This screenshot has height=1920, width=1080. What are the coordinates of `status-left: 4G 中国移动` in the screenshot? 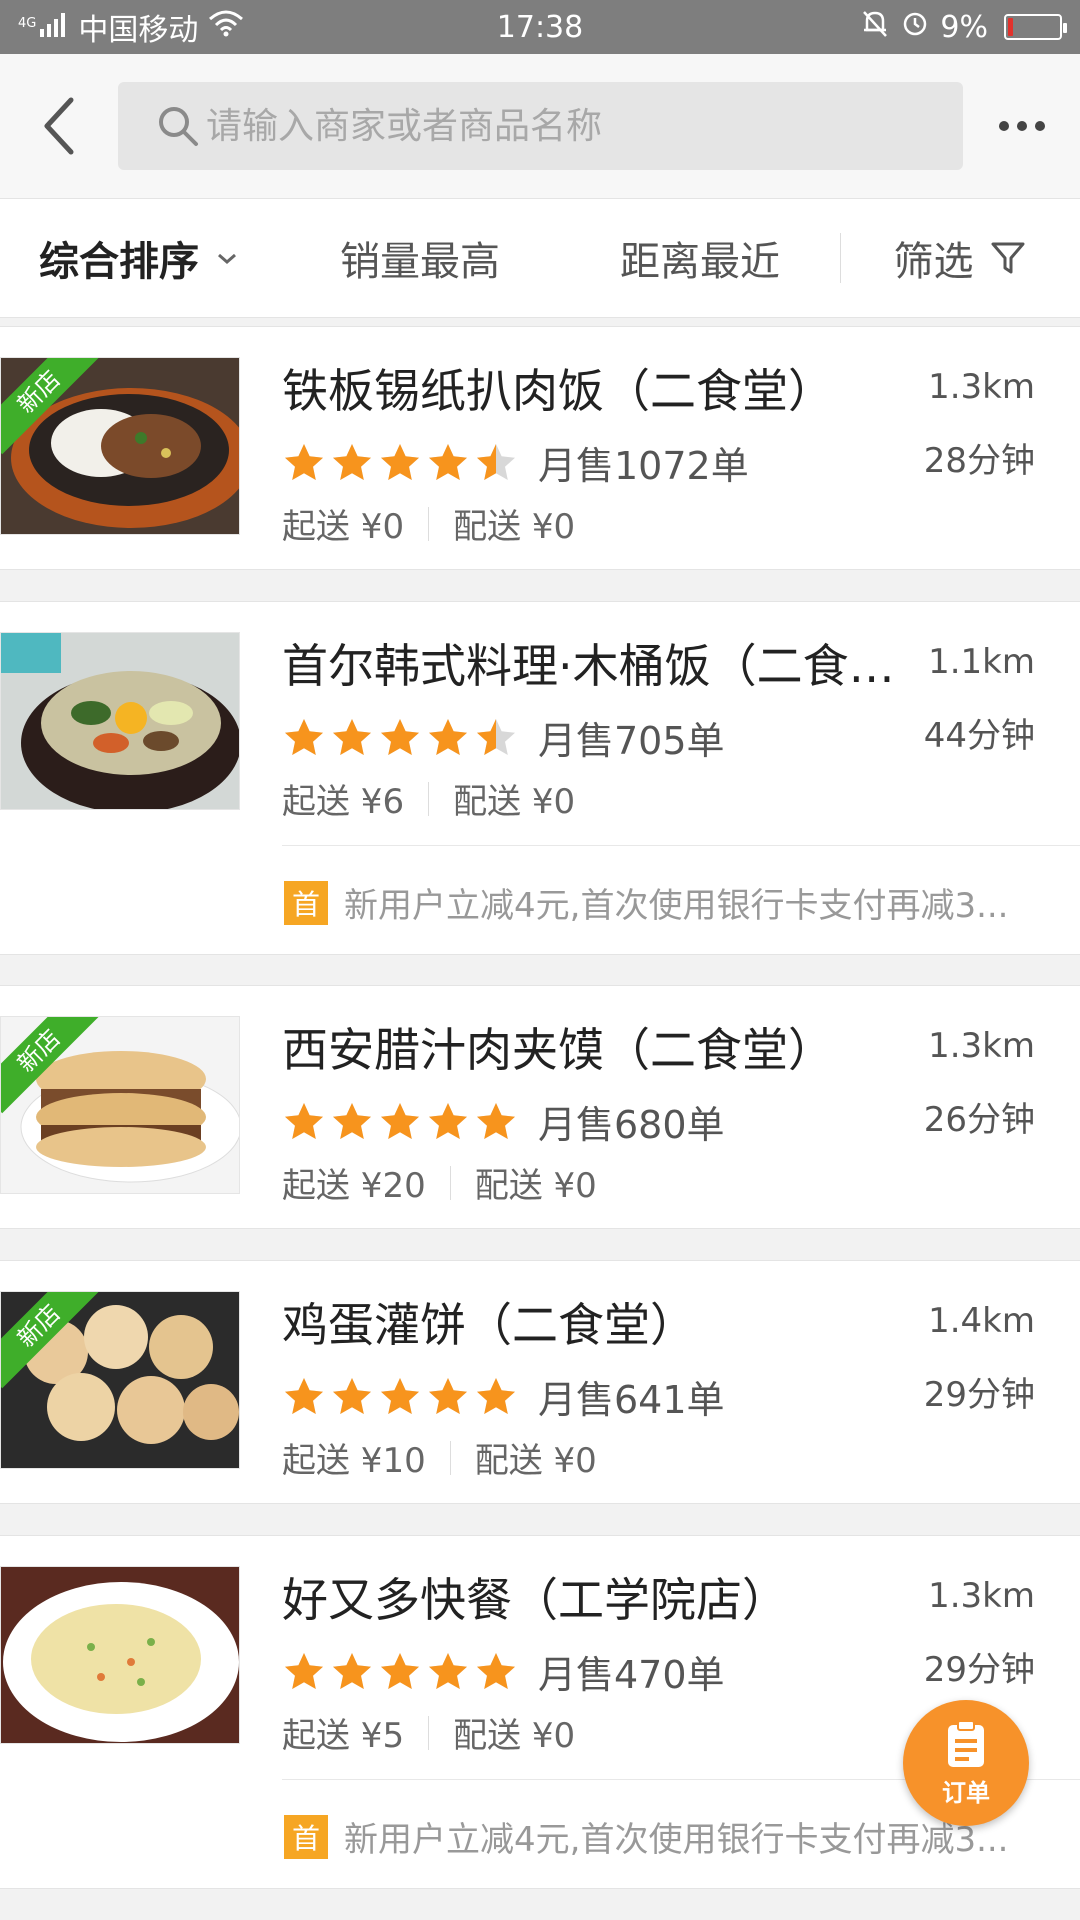 It's located at (131, 27).